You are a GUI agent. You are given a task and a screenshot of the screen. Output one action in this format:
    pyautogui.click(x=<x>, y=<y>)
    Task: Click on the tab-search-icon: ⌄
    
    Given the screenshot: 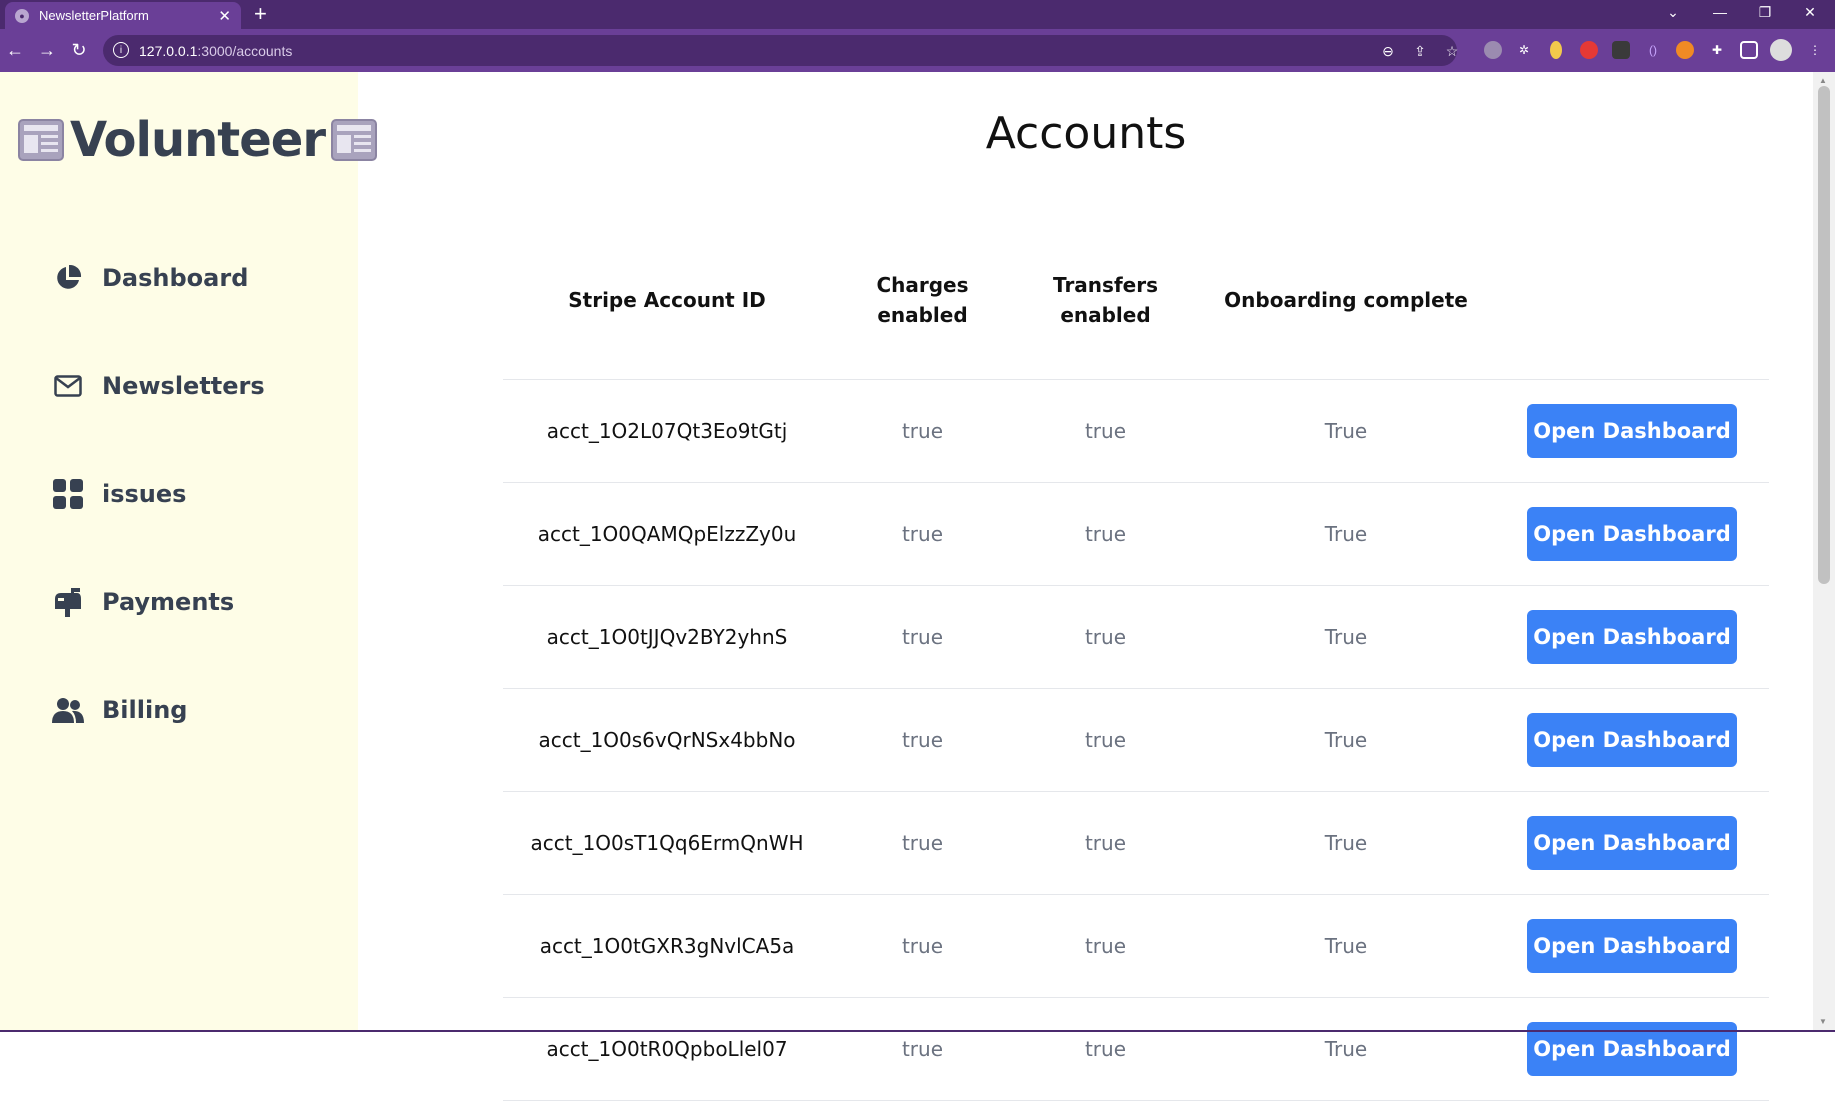 What is the action you would take?
    pyautogui.click(x=1673, y=12)
    